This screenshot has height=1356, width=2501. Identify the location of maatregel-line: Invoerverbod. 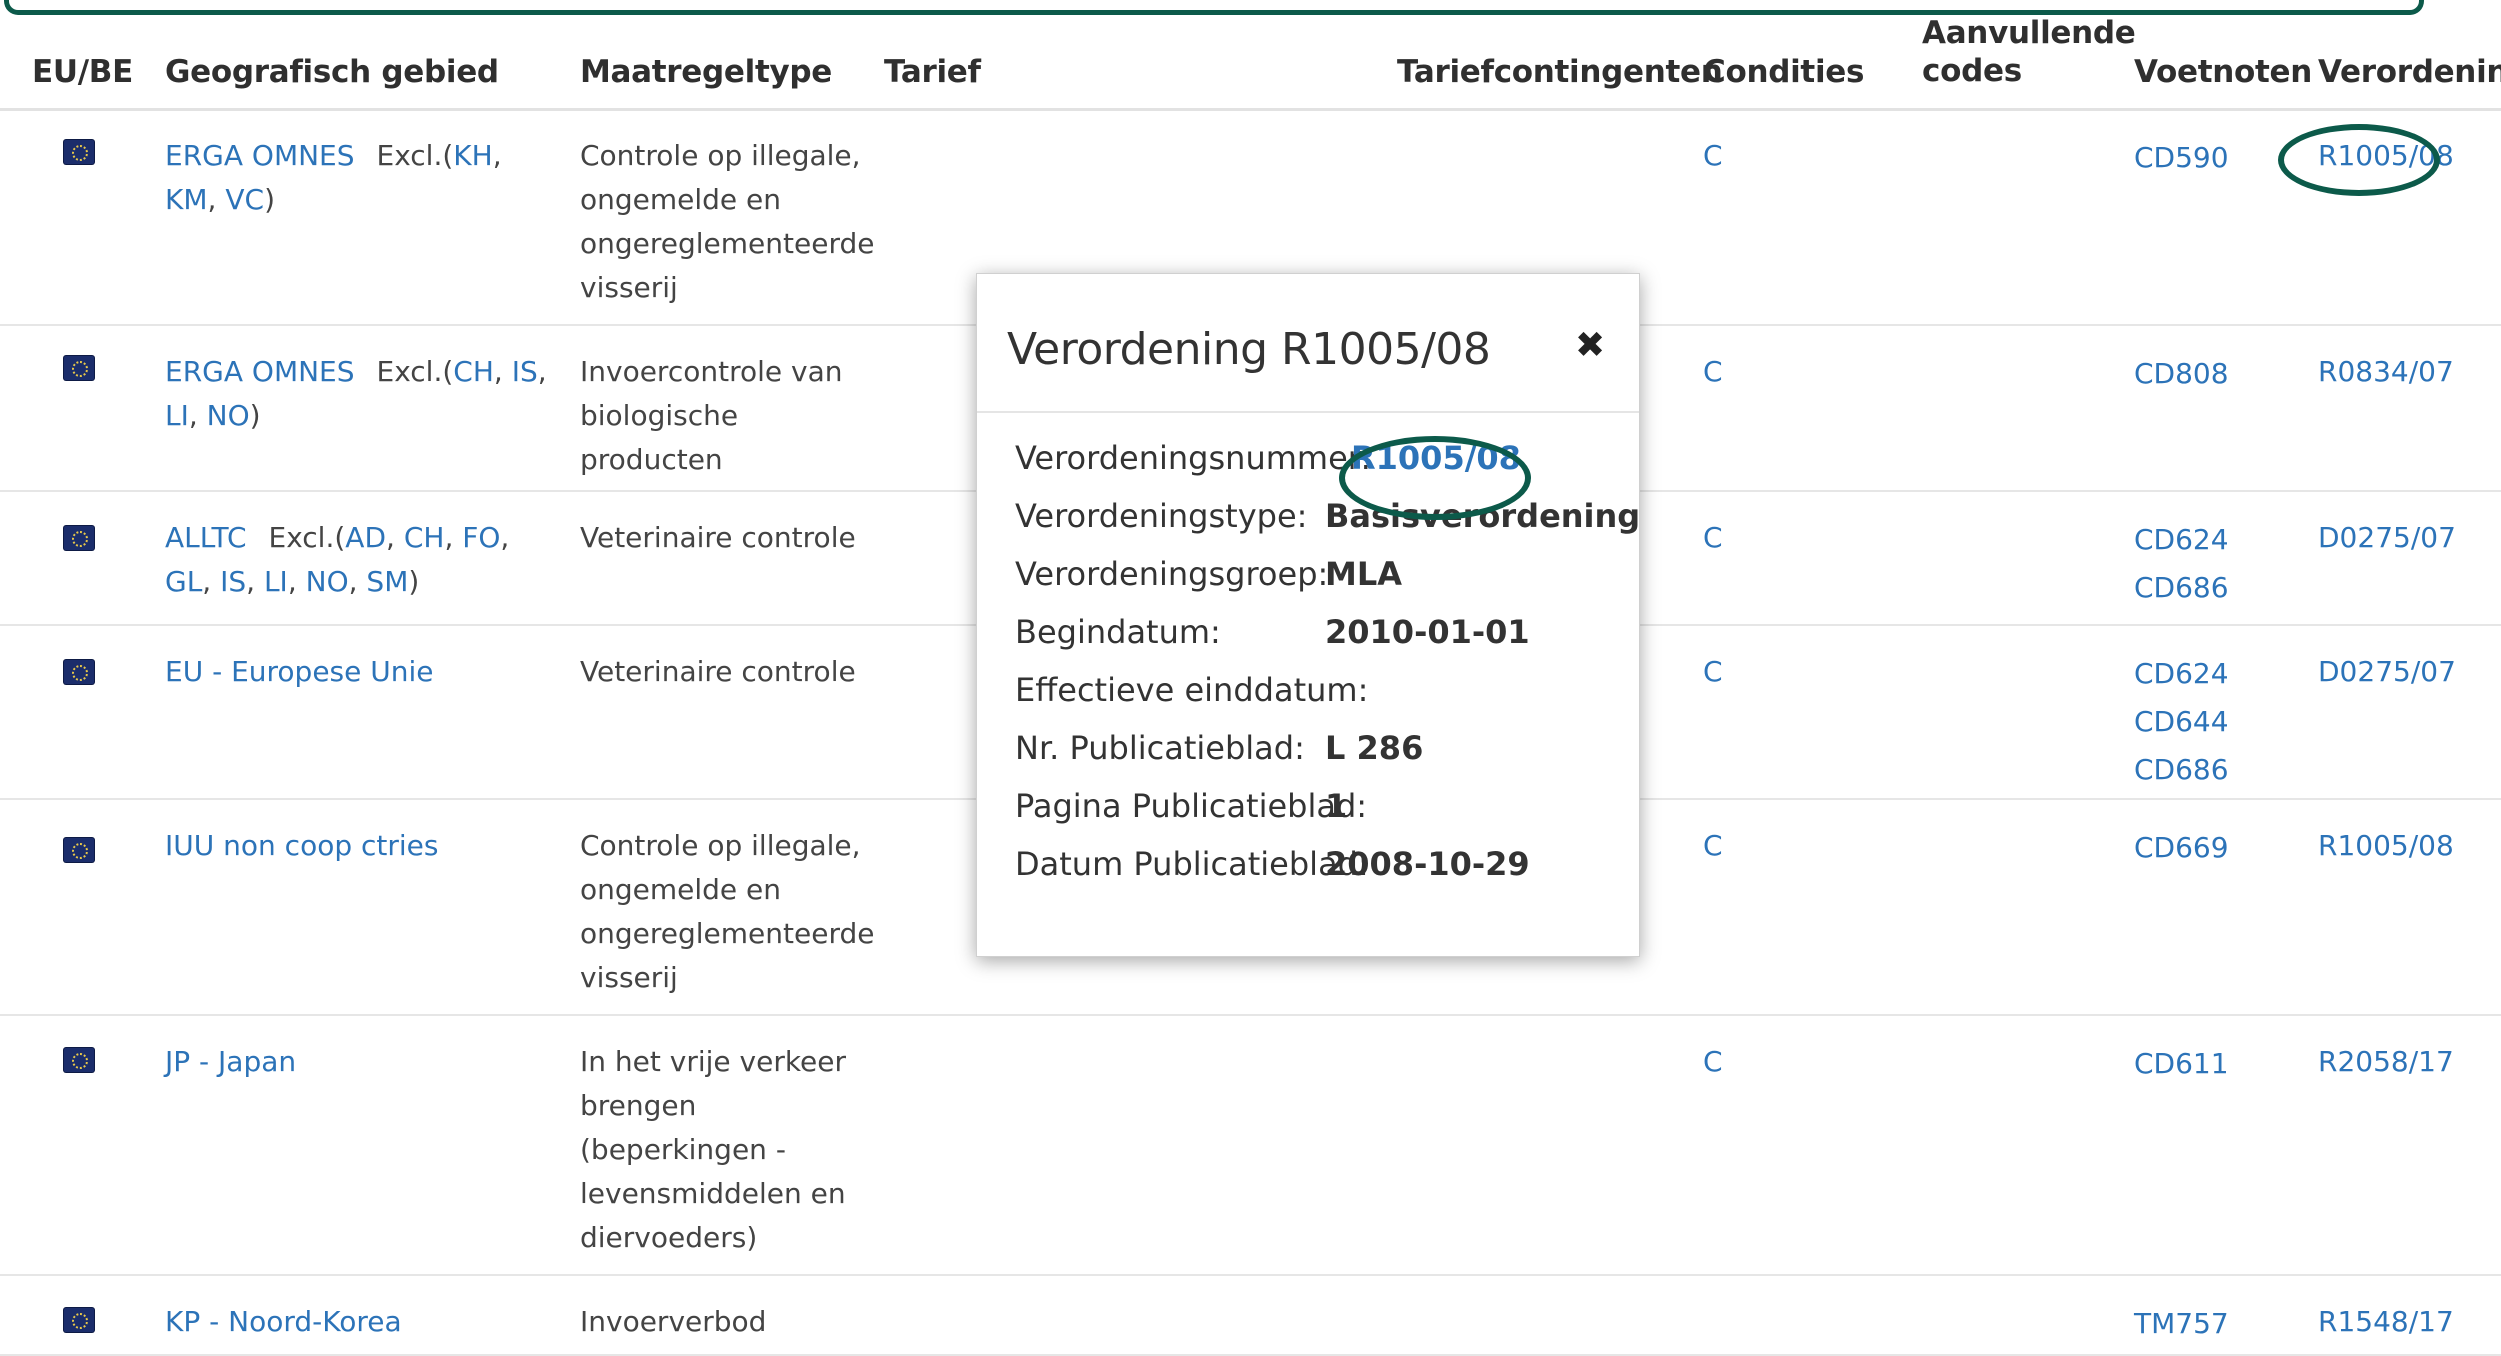
(673, 1321).